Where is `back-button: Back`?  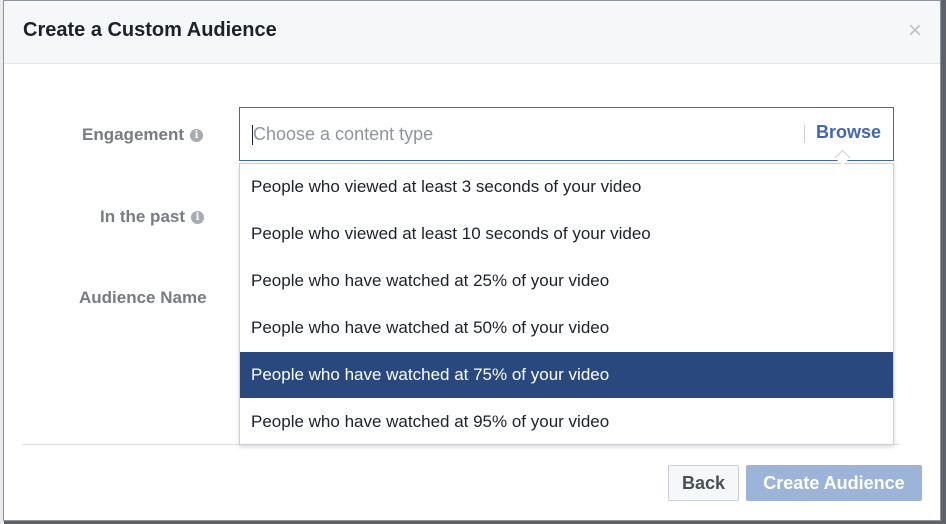 back-button: Back is located at coordinates (703, 483).